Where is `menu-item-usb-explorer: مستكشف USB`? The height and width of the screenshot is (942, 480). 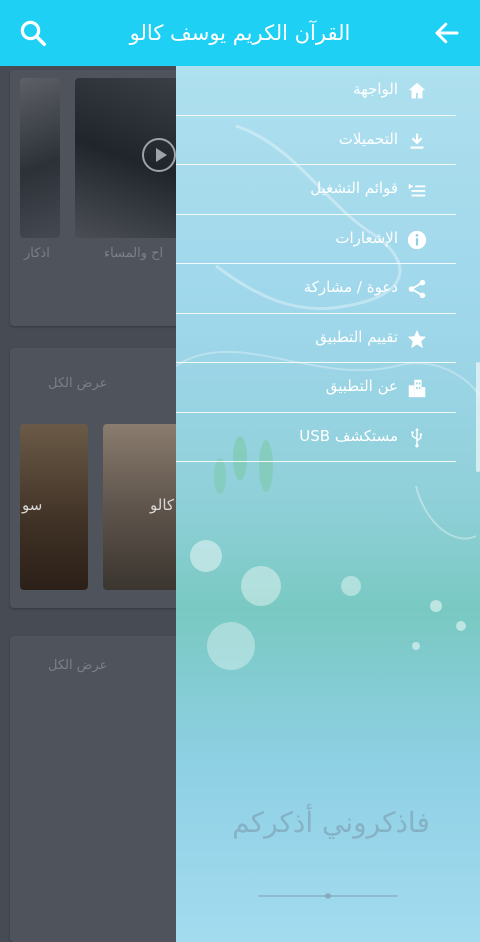 menu-item-usb-explorer: مستكشف USB is located at coordinates (316, 437).